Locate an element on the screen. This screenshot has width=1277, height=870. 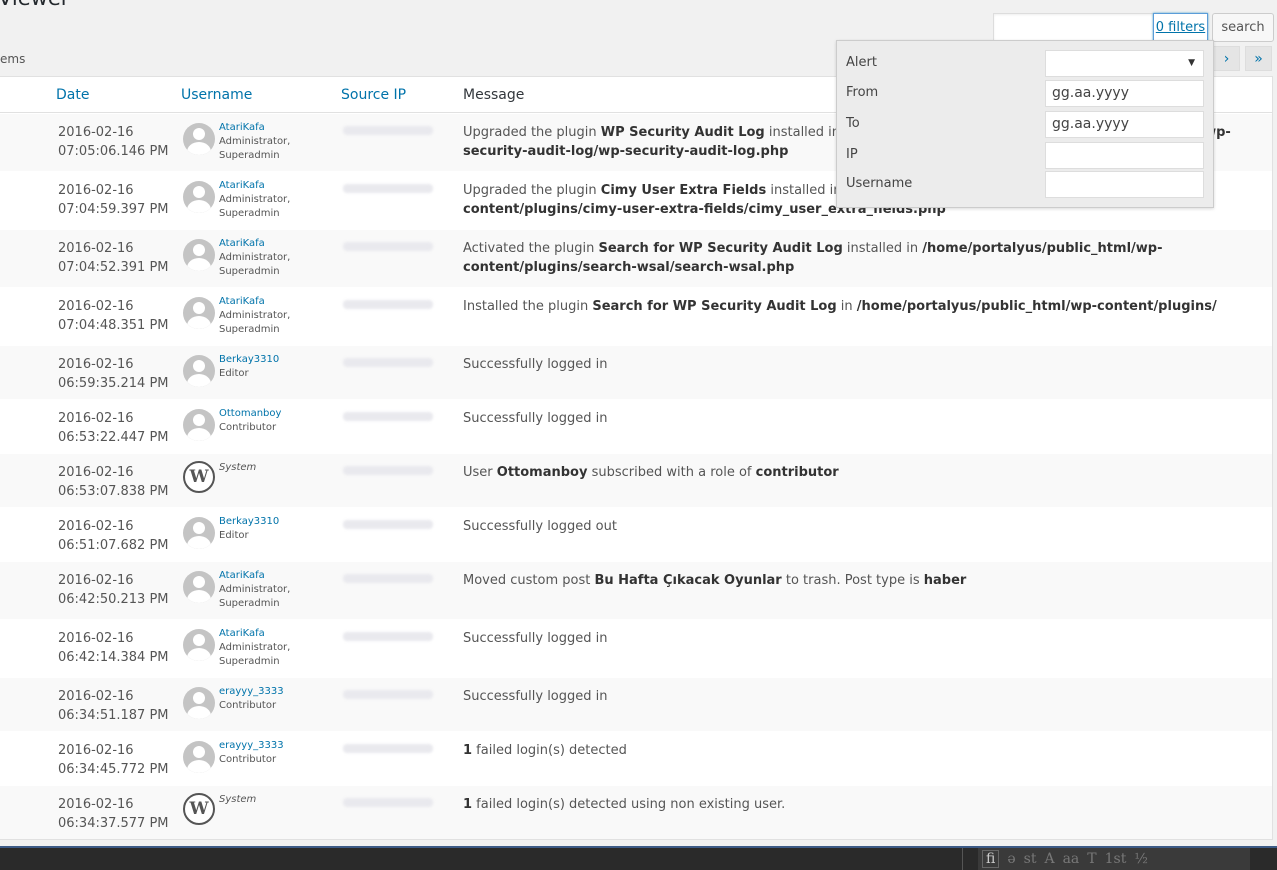
filter-username-input is located at coordinates (1124, 184).